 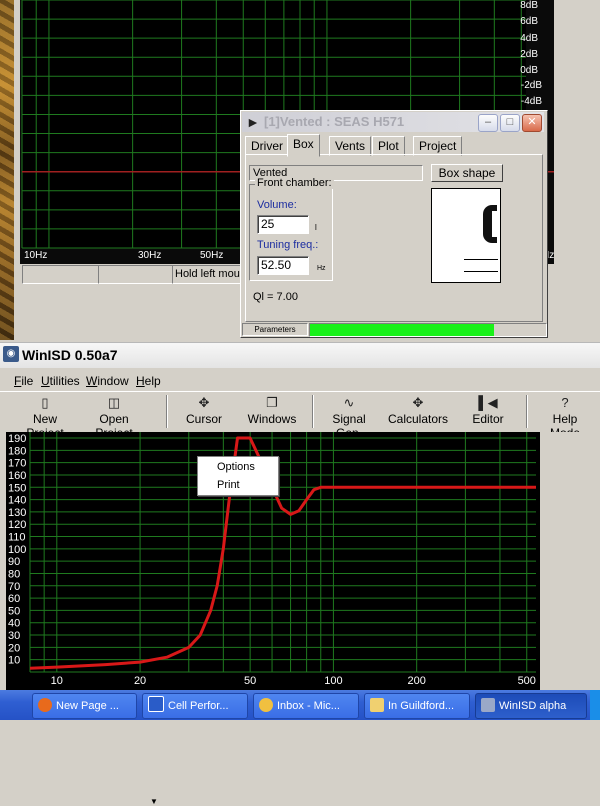 I want to click on y-tick-label: 60, so click(x=14, y=599).